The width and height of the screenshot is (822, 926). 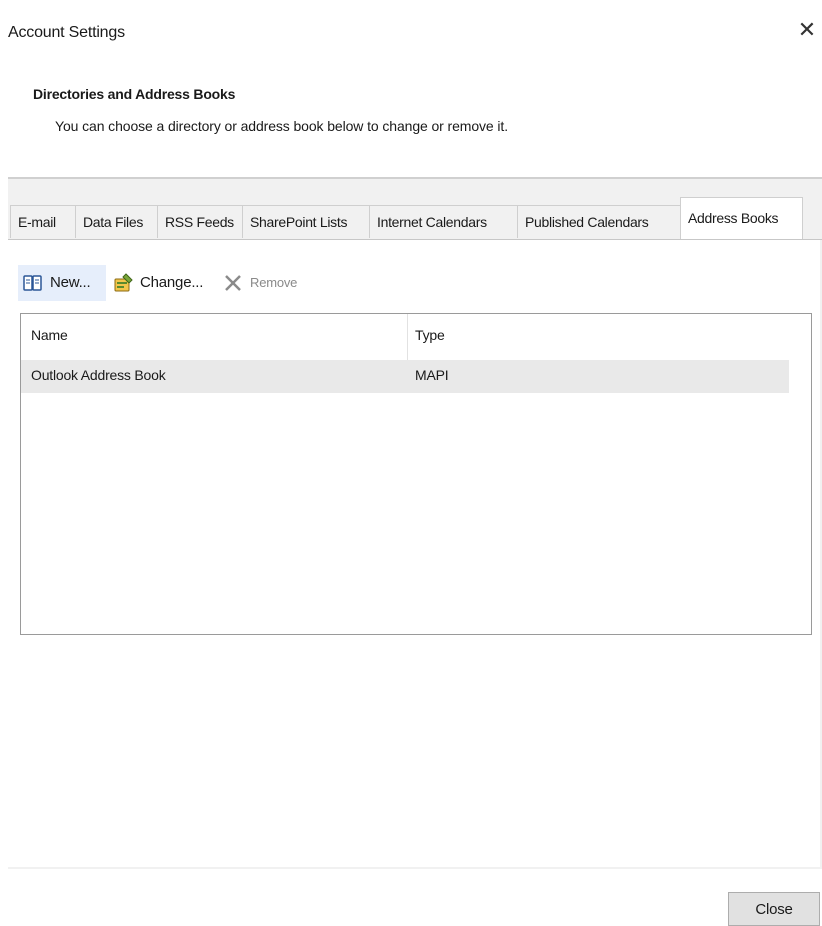 I want to click on list-item: Outlook Address Book MAPI, so click(x=405, y=376).